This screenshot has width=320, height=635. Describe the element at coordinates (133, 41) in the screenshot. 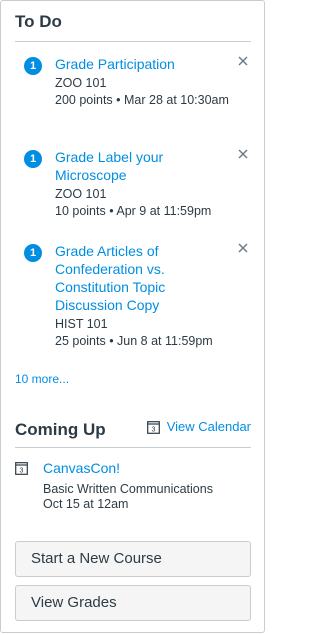

I see `todo-divider` at that location.